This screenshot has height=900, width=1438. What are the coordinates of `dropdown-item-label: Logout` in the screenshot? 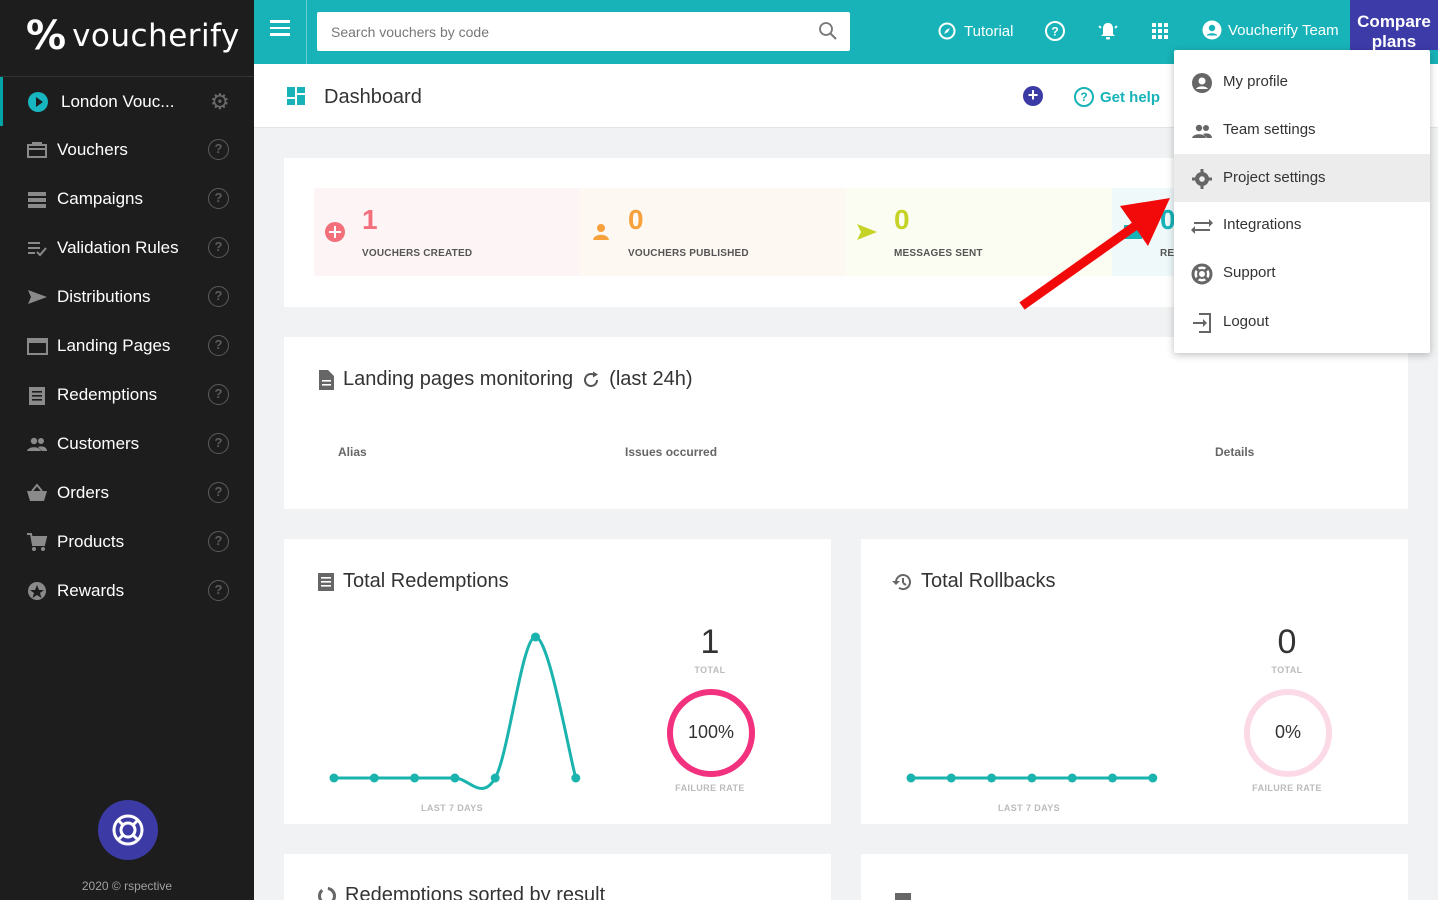 It's located at (1246, 321).